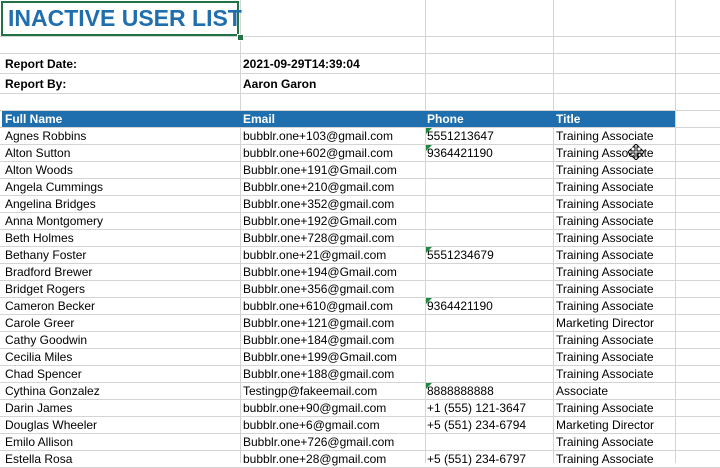  Describe the element at coordinates (121, 357) in the screenshot. I see `full-name-cell: Cecilia Miles` at that location.